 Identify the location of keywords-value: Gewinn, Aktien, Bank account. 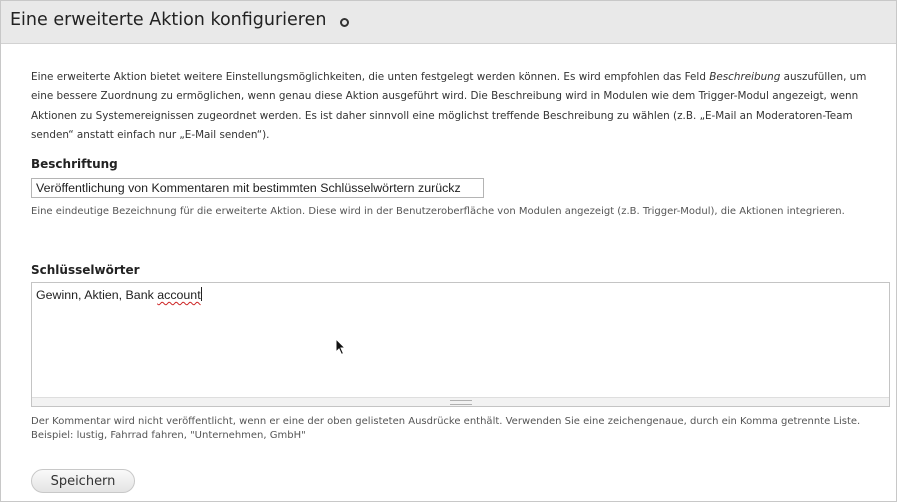
(119, 294).